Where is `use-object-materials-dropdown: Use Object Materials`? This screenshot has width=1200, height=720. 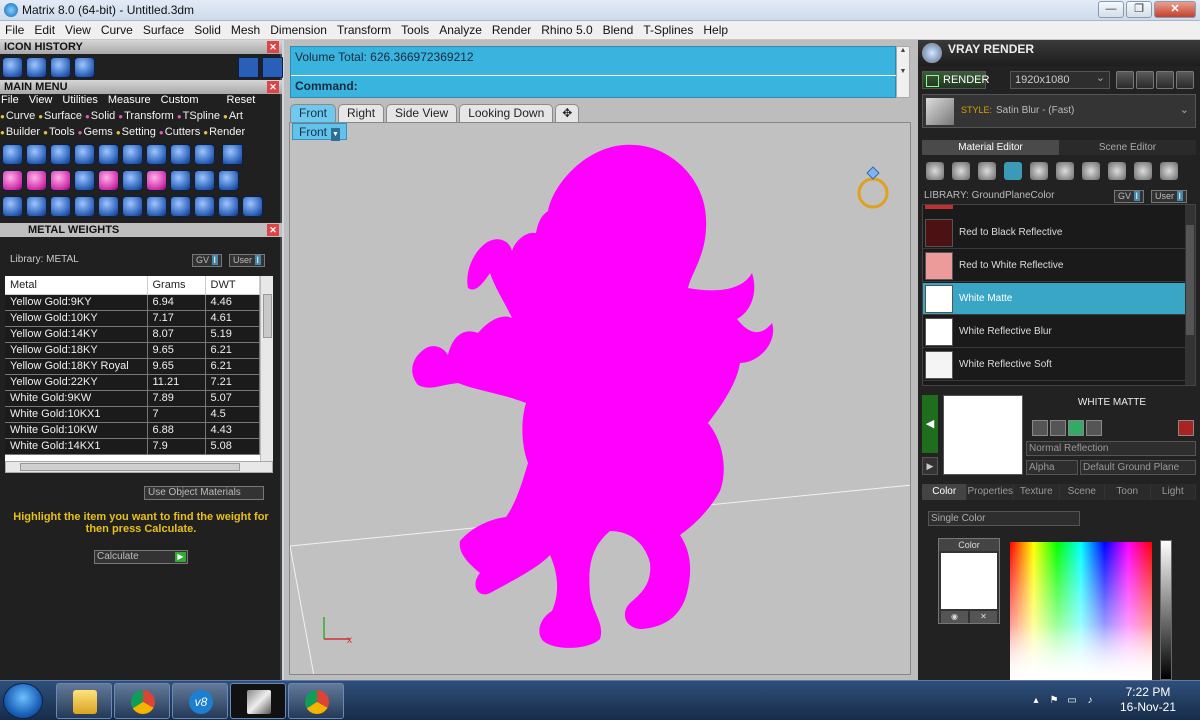
use-object-materials-dropdown: Use Object Materials is located at coordinates (204, 493).